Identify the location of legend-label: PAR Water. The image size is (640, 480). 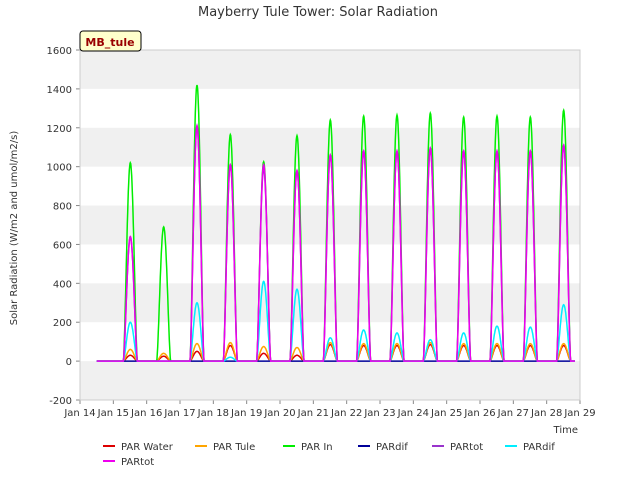
(147, 447).